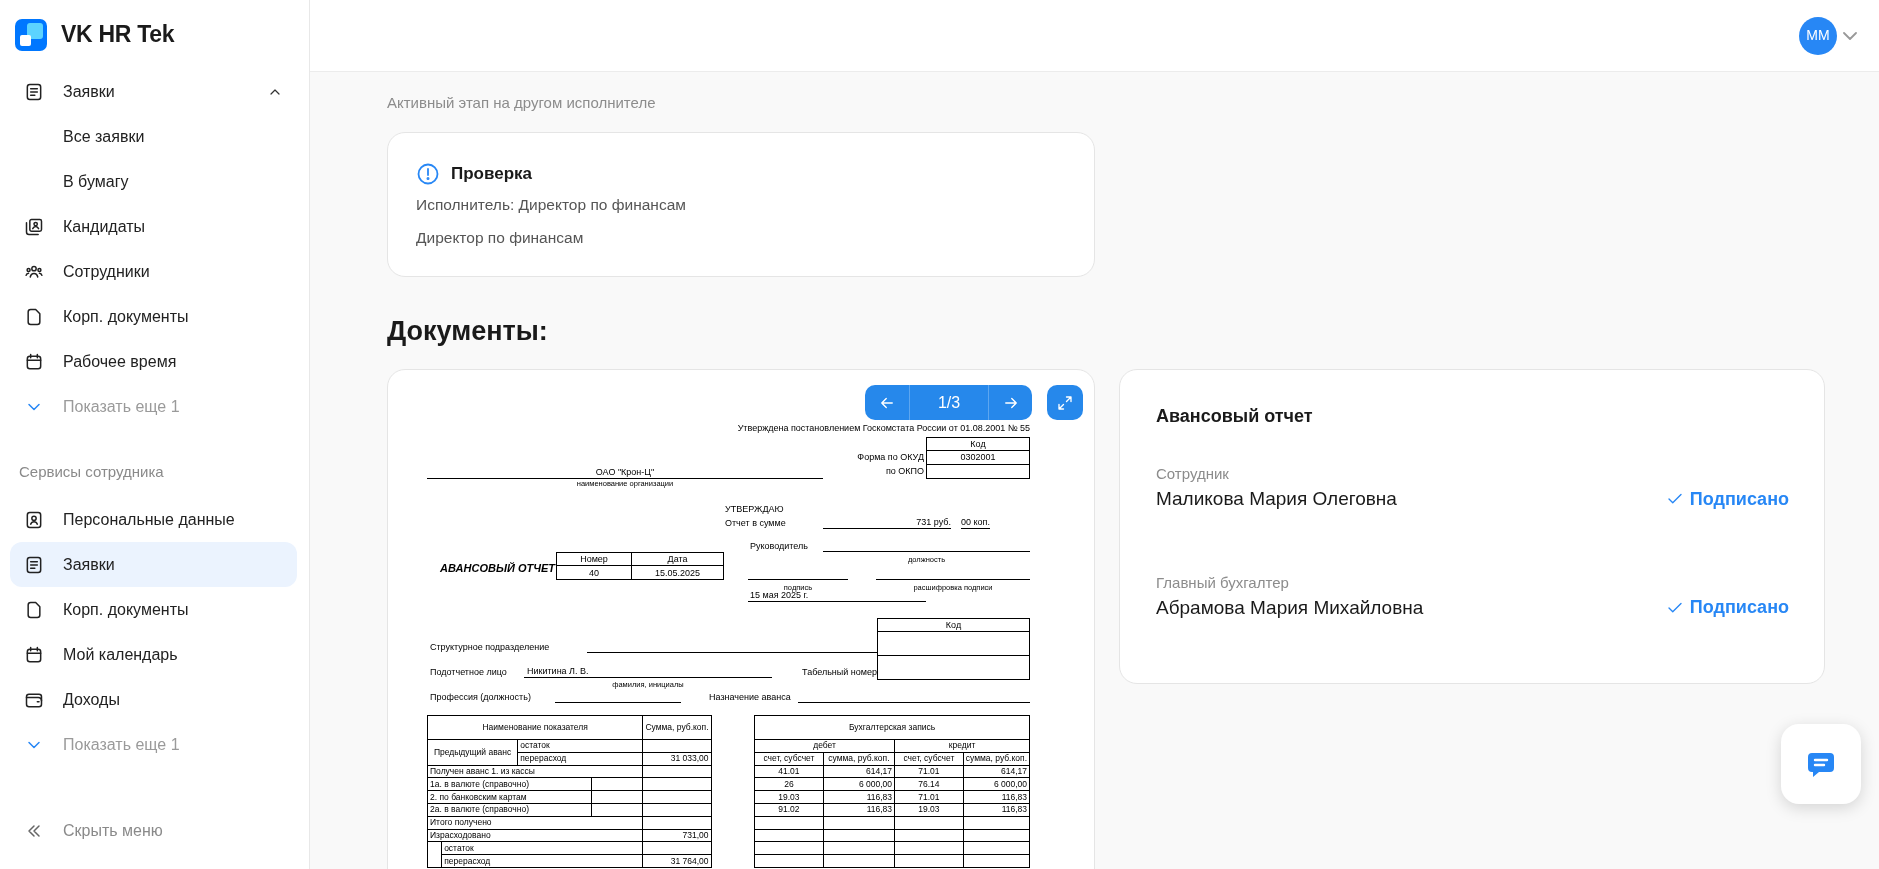 The height and width of the screenshot is (869, 1879). Describe the element at coordinates (890, 457) in the screenshot. I see `field-label: Форма по ОКУД` at that location.